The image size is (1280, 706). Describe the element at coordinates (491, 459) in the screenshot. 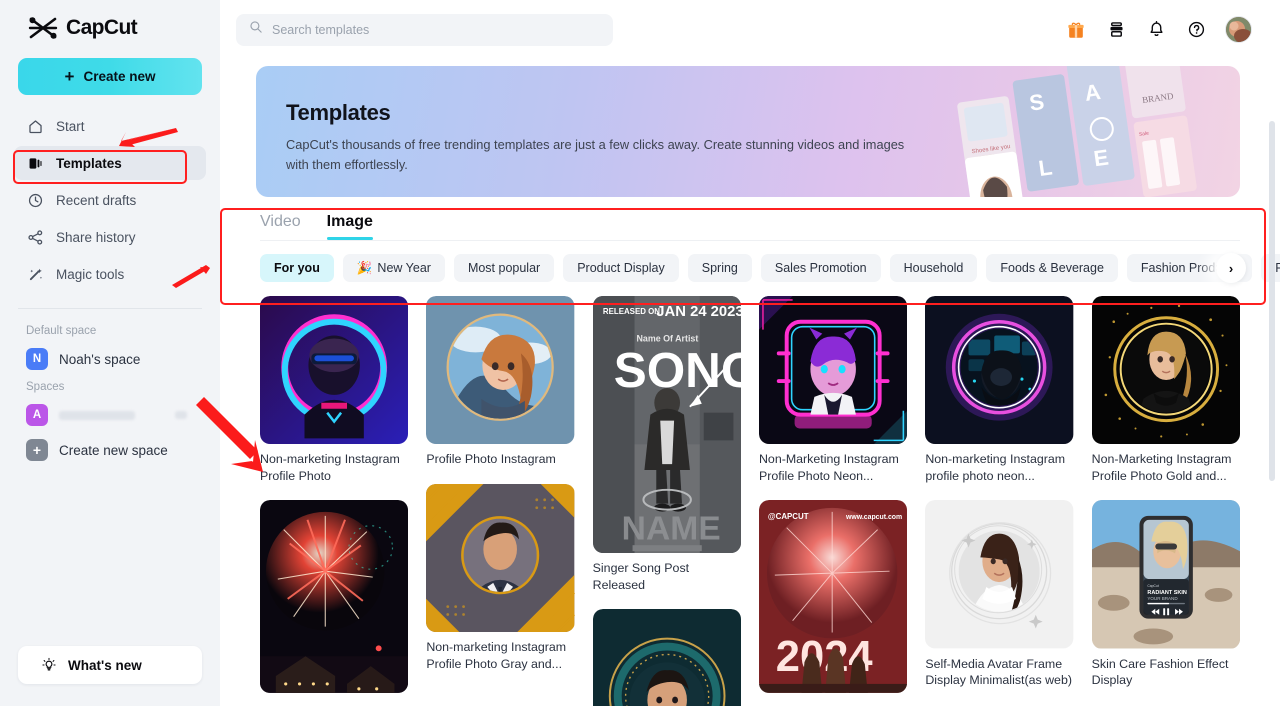

I see `template-title: Profile Photo Instagram` at that location.